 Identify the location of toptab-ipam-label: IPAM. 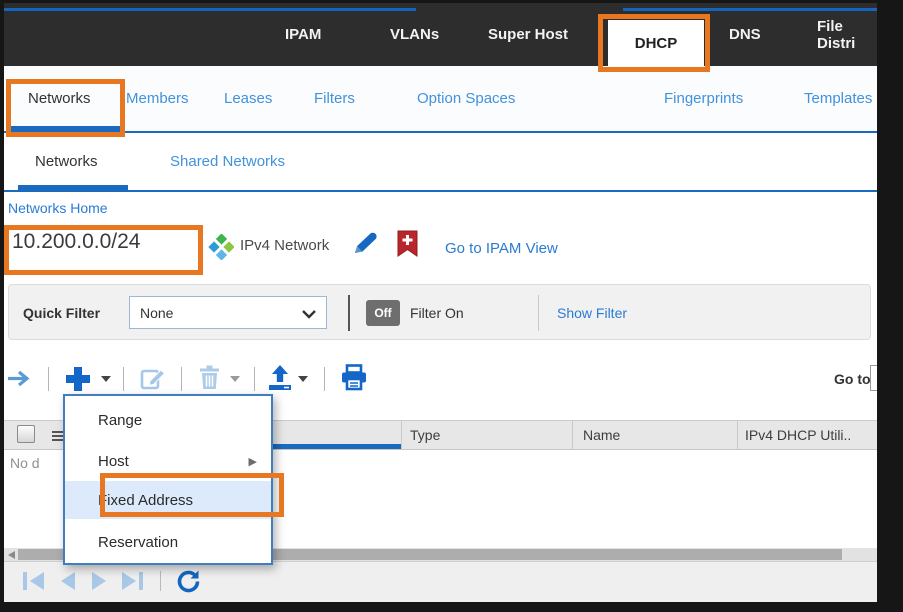
(303, 34).